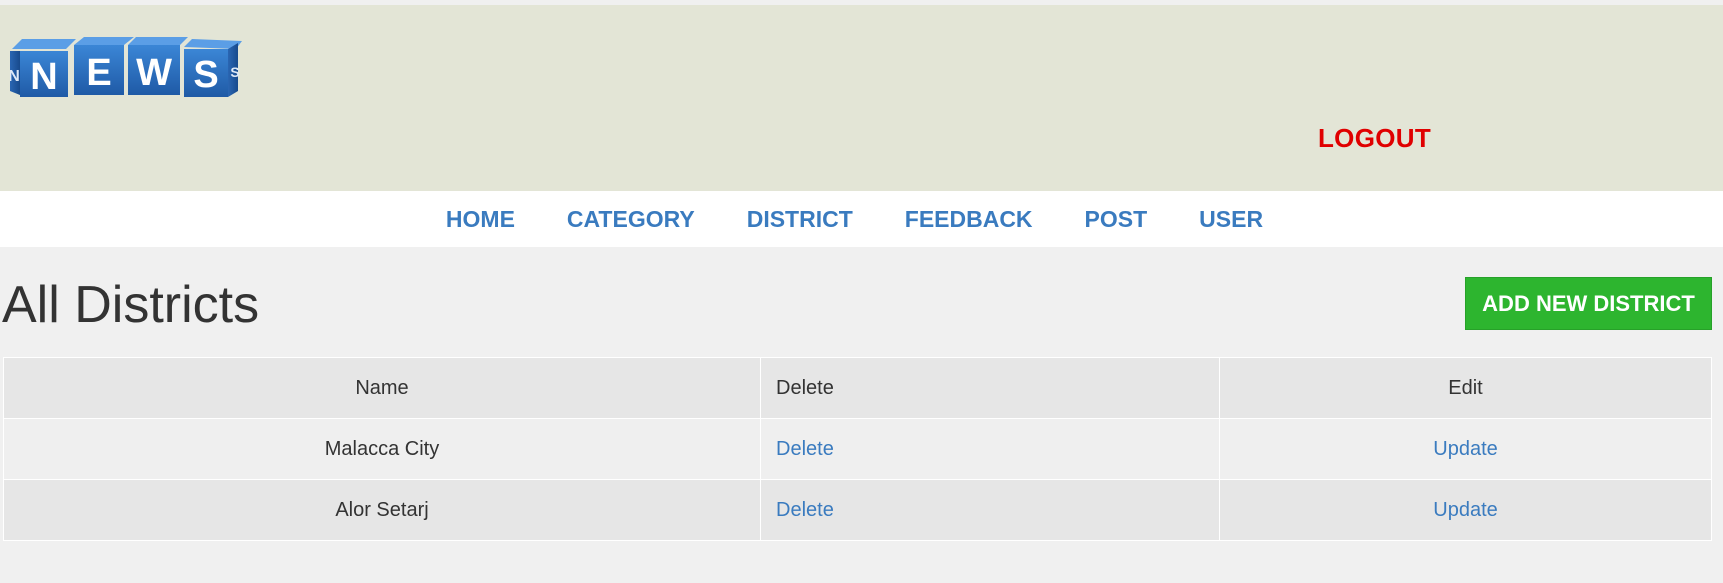 This screenshot has height=583, width=1723. I want to click on column-header-delete: Delete, so click(990, 388).